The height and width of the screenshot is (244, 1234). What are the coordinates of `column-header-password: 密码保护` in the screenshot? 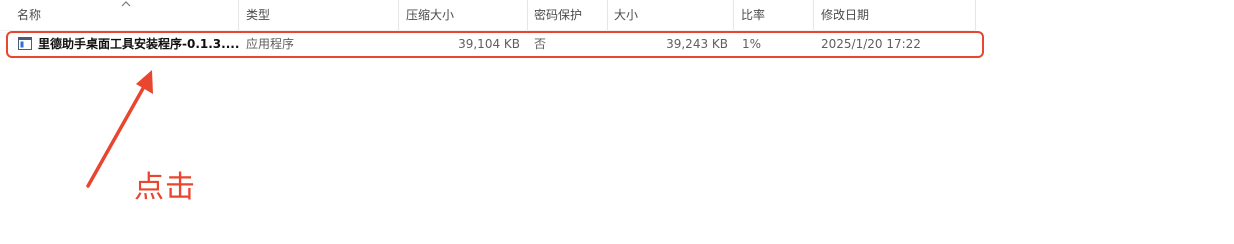 It's located at (568, 15).